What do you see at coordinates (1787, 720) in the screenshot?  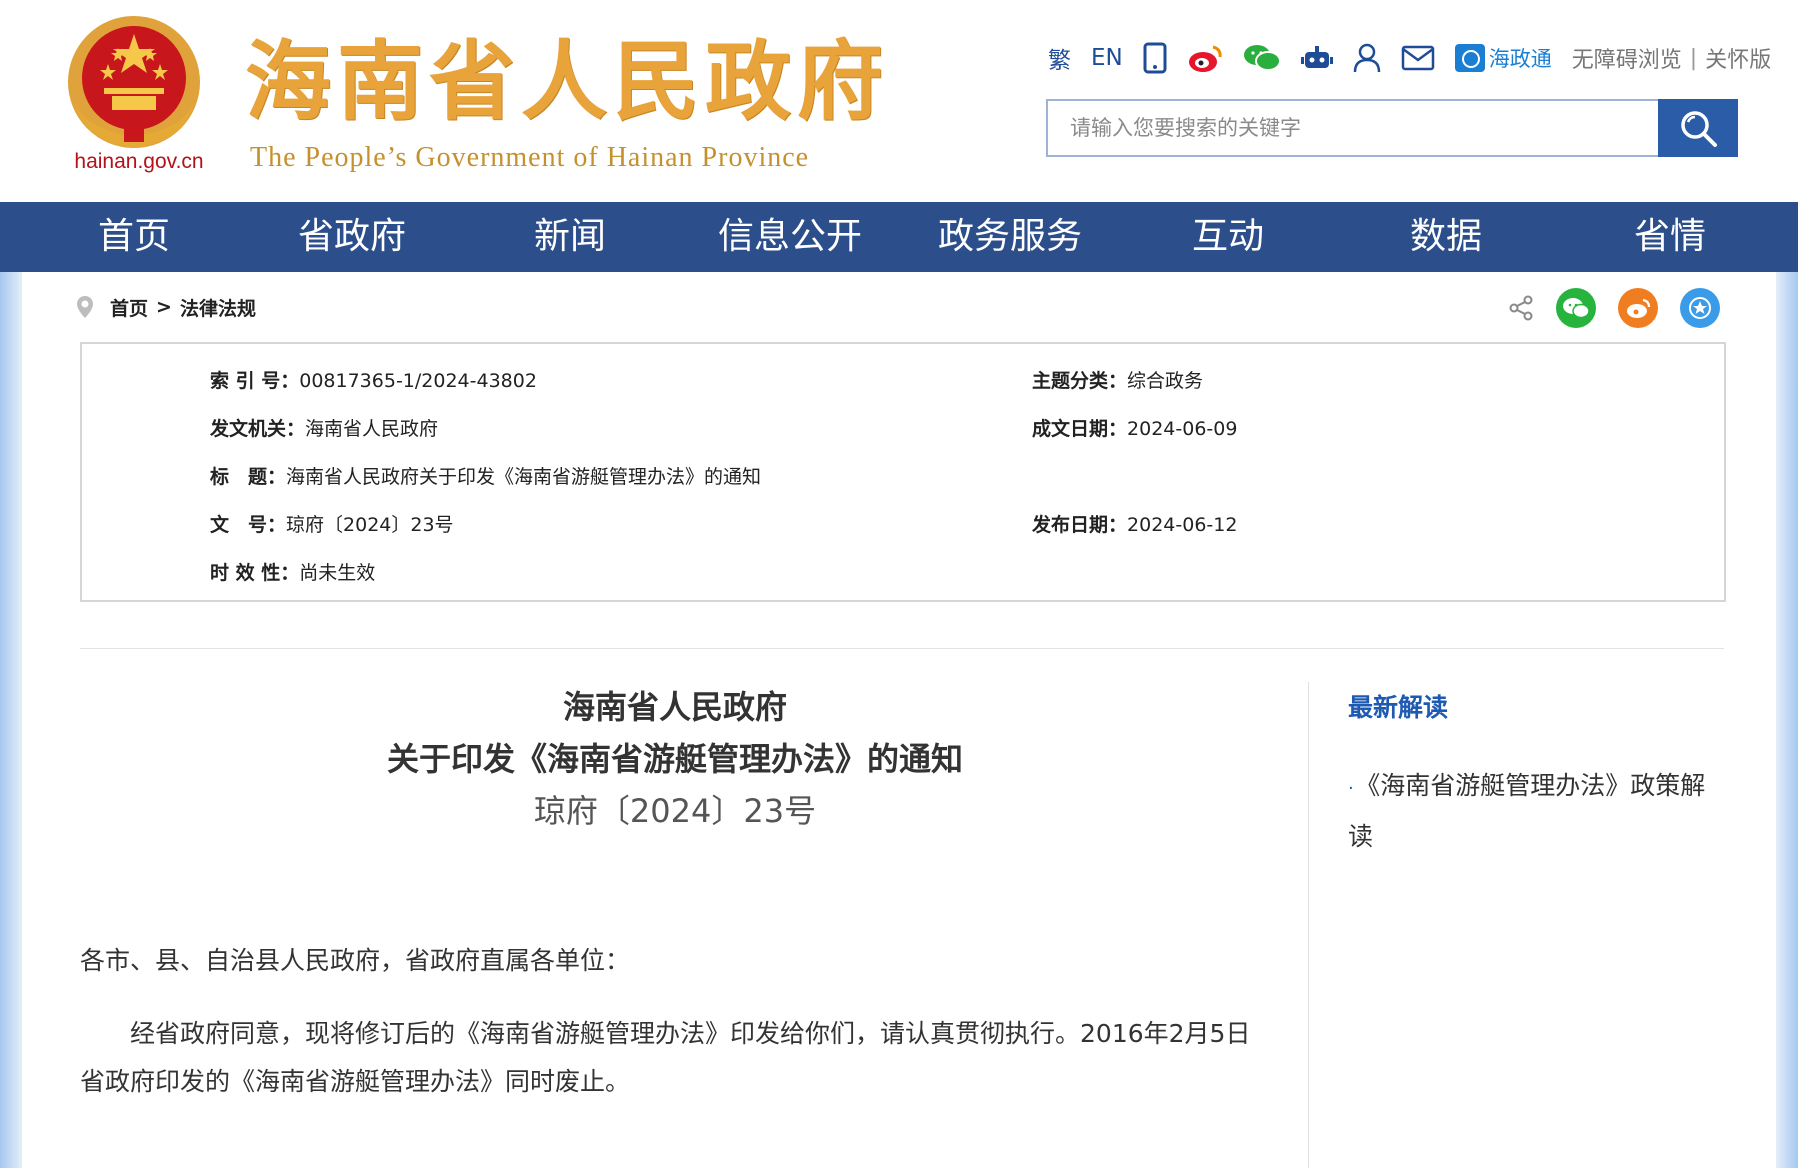 I see `page-side-decoration-right` at bounding box center [1787, 720].